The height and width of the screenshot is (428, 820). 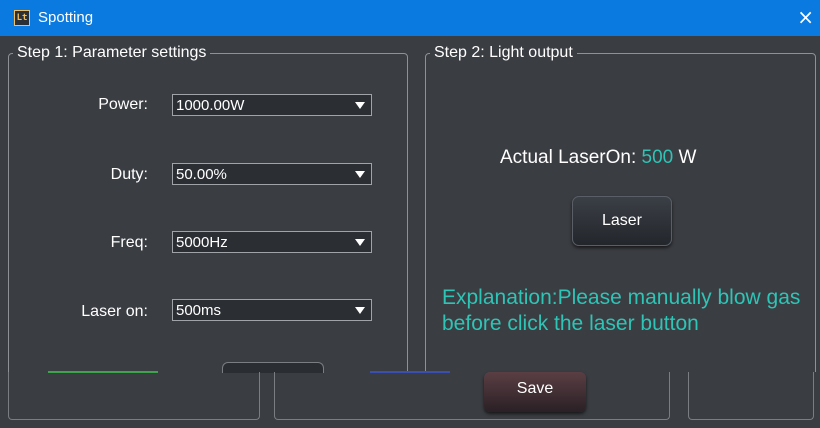 I want to click on duty-dropdown: 50.00%, so click(x=272, y=174).